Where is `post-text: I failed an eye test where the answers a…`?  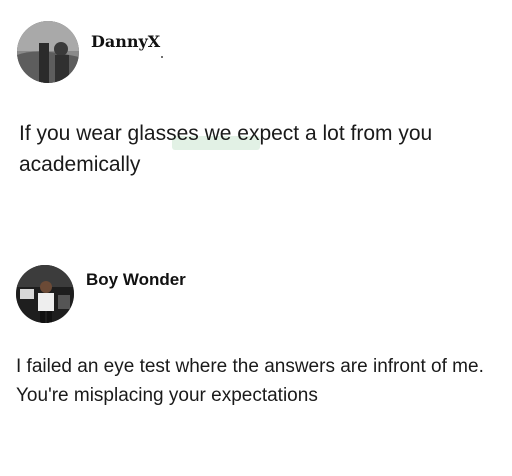 post-text: I failed an eye test where the answers a… is located at coordinates (250, 381).